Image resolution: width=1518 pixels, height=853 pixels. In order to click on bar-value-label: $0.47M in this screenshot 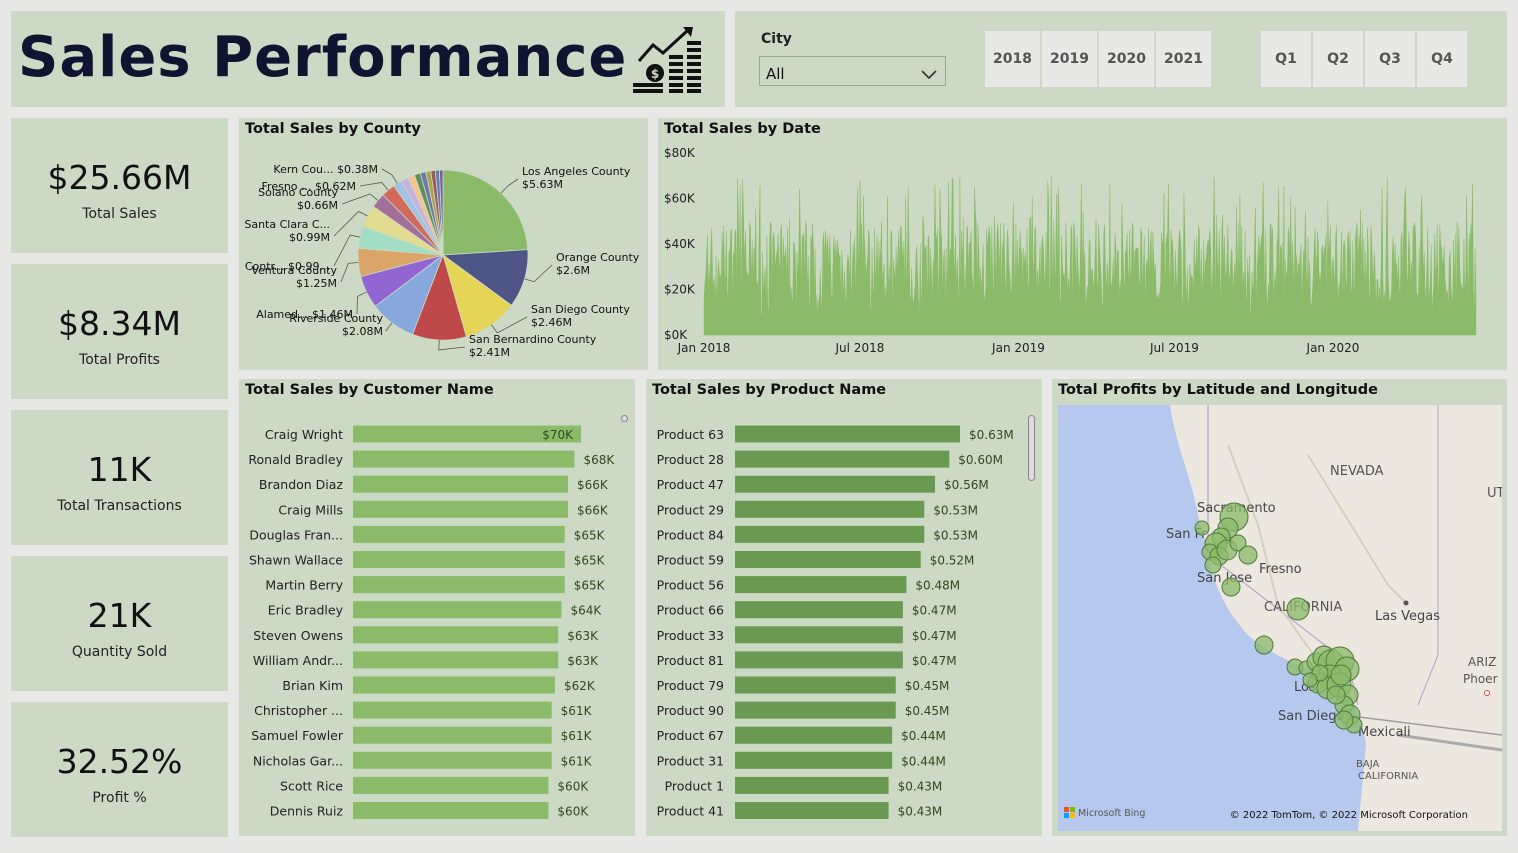, I will do `click(934, 661)`.